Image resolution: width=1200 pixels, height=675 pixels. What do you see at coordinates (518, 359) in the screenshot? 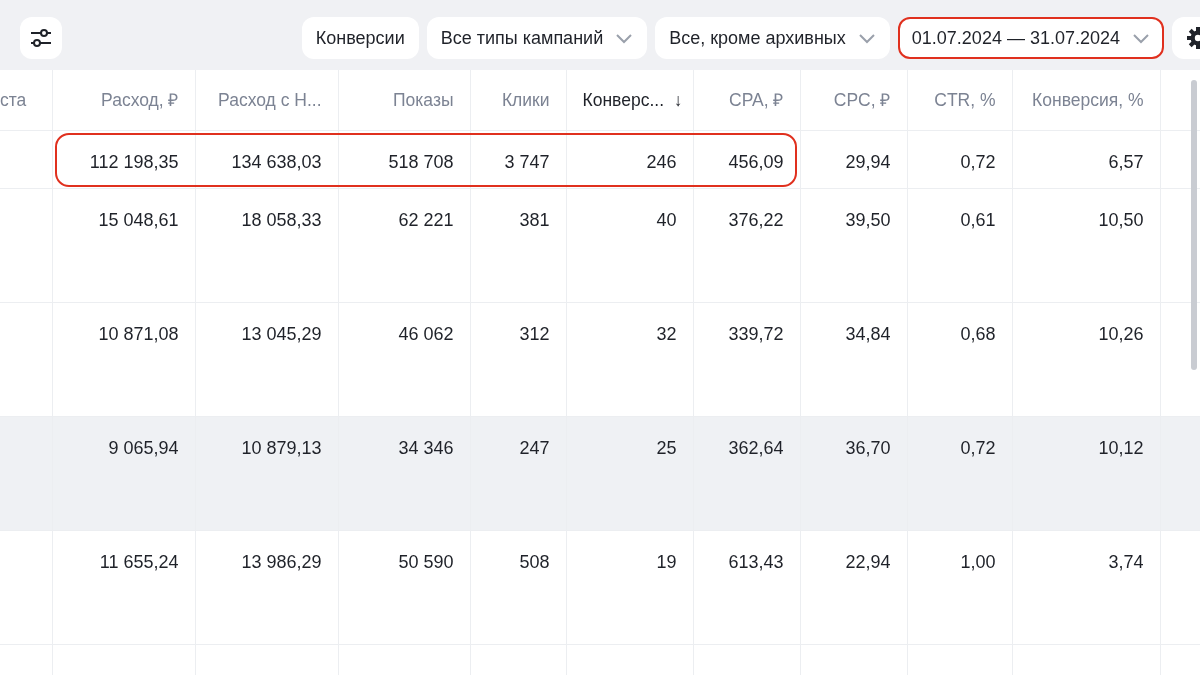
I see `table-cell: 312` at bounding box center [518, 359].